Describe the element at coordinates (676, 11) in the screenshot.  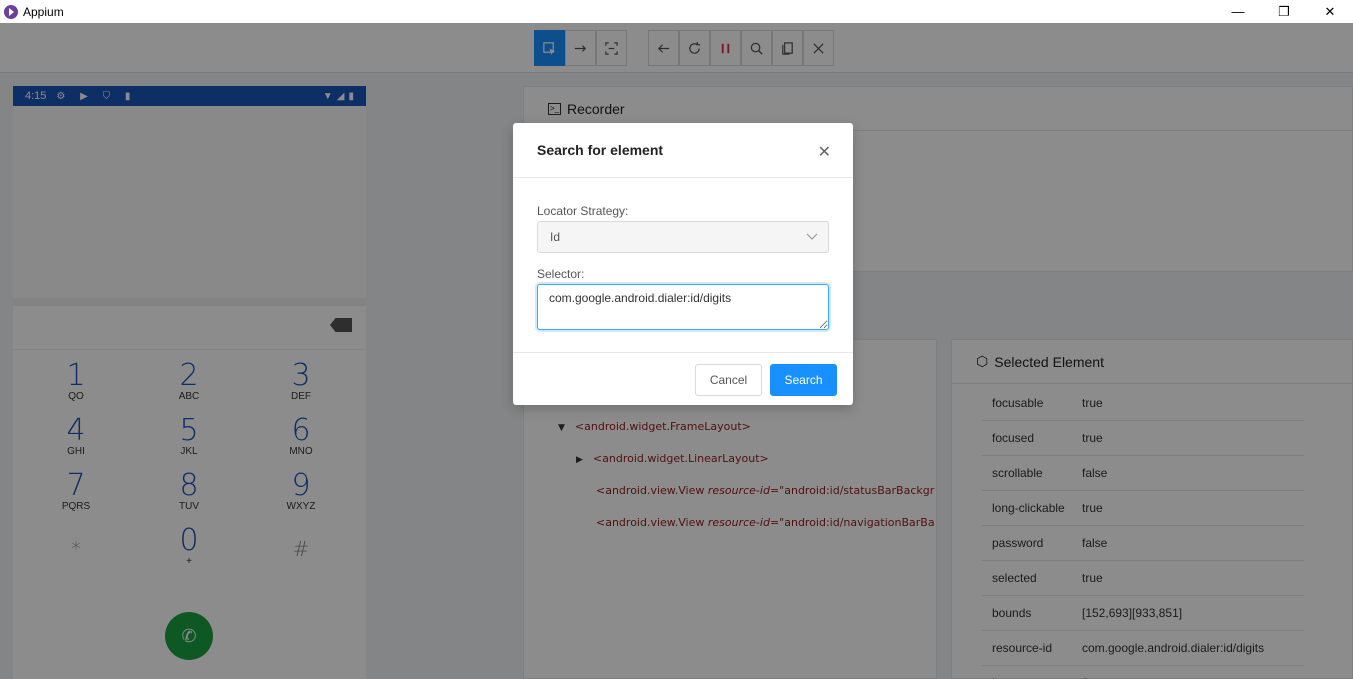
I see `window-titlebar: Appium — ❐ ✕` at that location.